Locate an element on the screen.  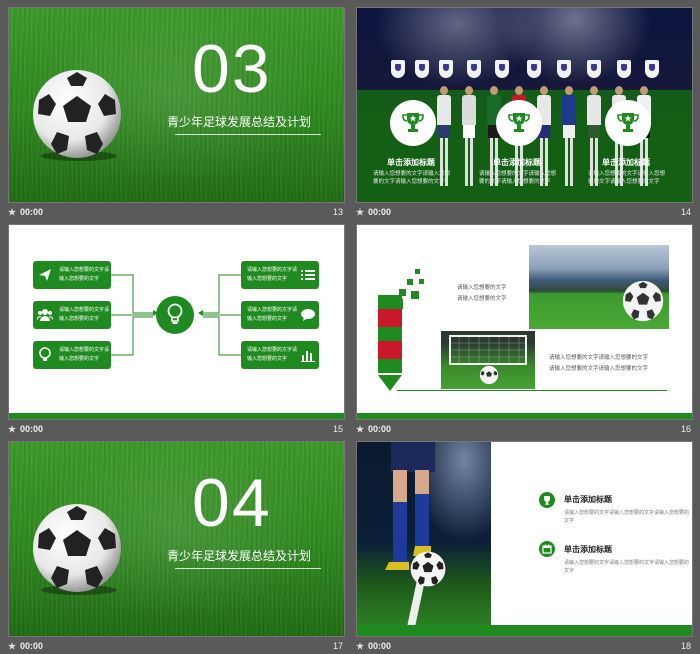
slide-number: 14 is located at coordinates (685, 212).